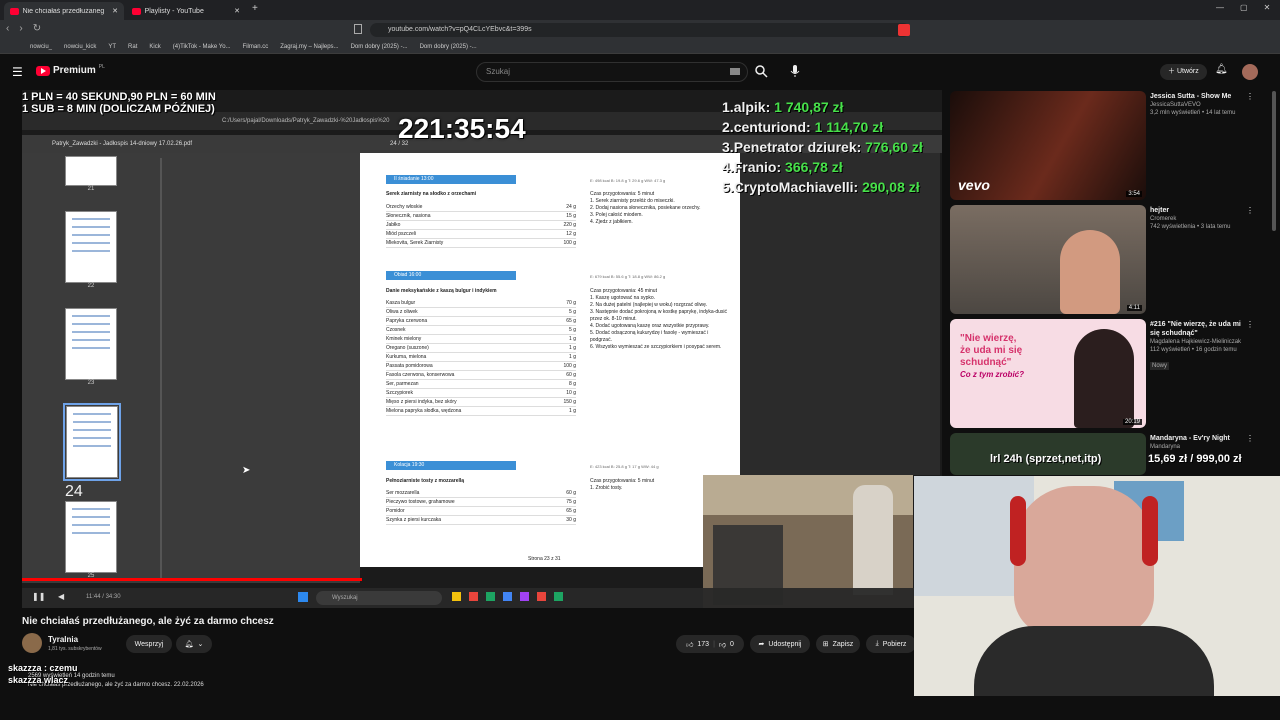  I want to click on person-figure, so click(1090, 272).